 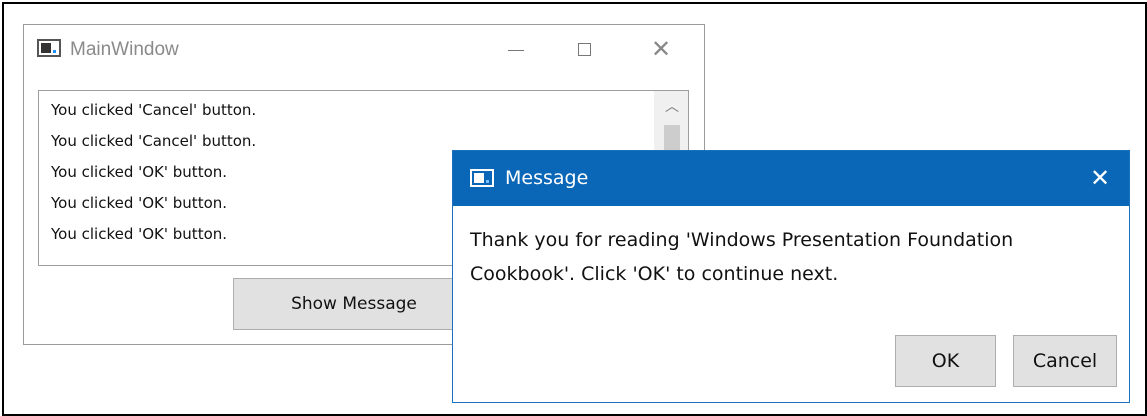 What do you see at coordinates (945, 361) in the screenshot?
I see `ok-button: OK` at bounding box center [945, 361].